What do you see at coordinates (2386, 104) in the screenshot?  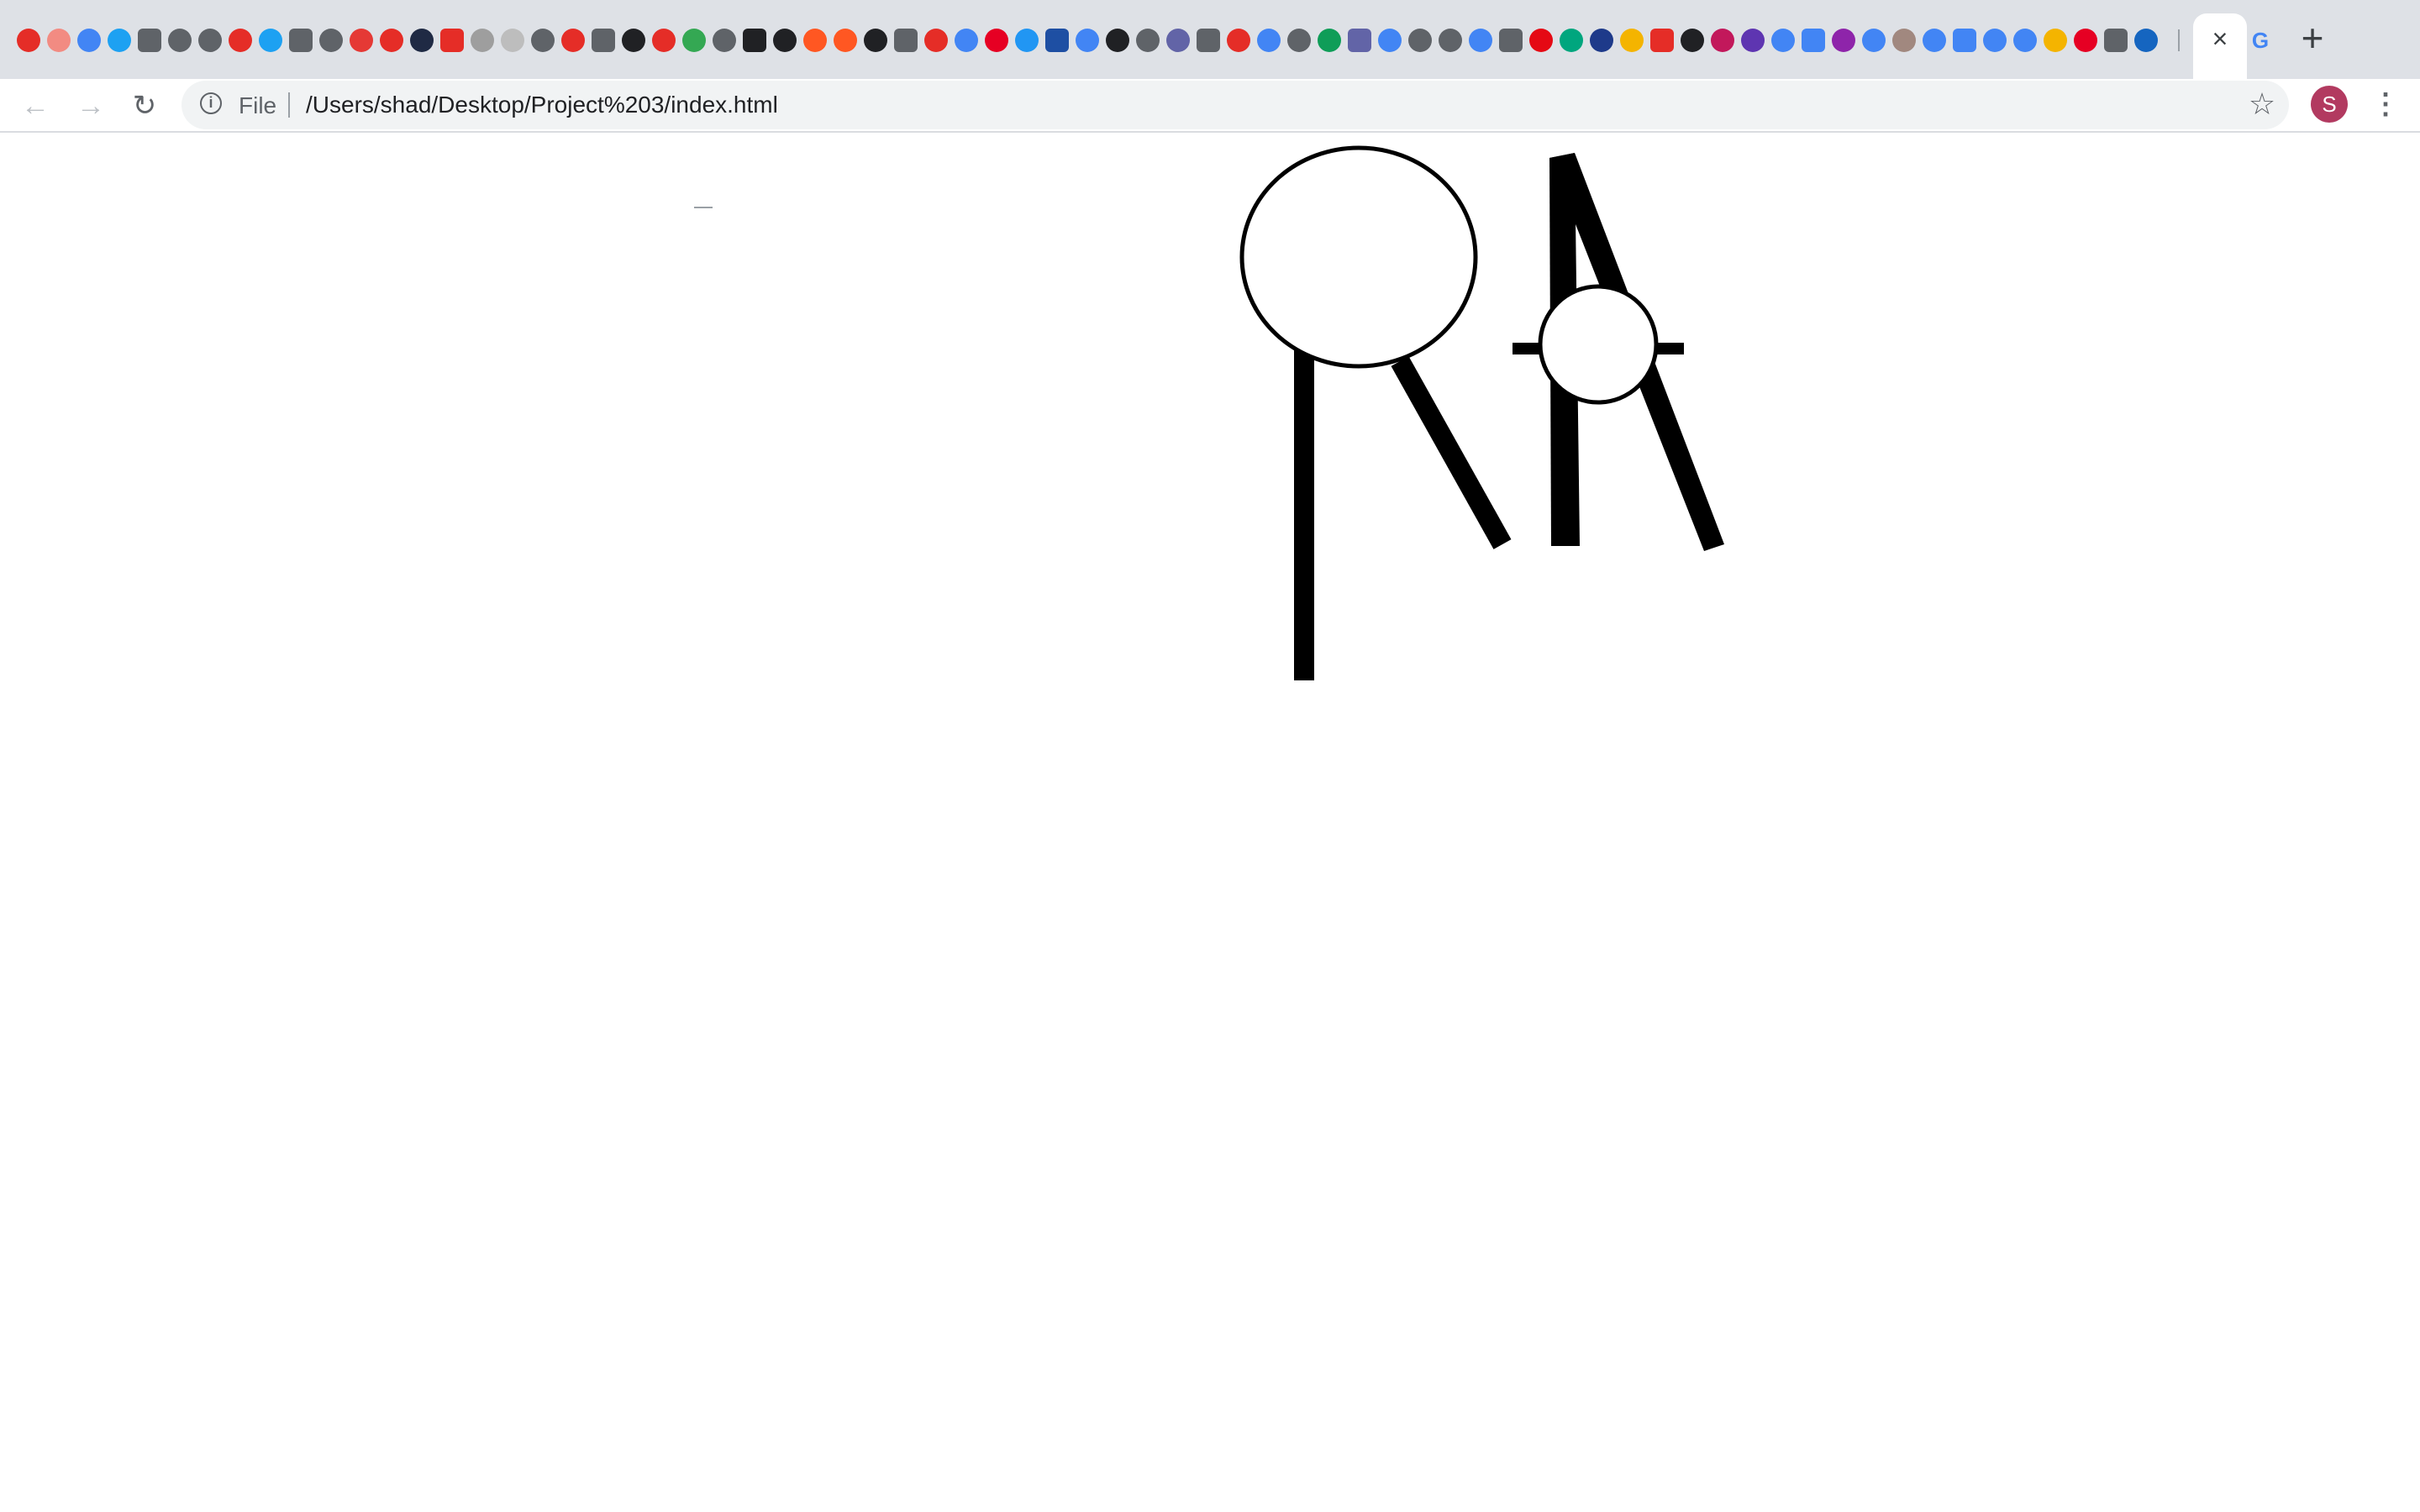 I see `browser-menu-icon: ⋮` at bounding box center [2386, 104].